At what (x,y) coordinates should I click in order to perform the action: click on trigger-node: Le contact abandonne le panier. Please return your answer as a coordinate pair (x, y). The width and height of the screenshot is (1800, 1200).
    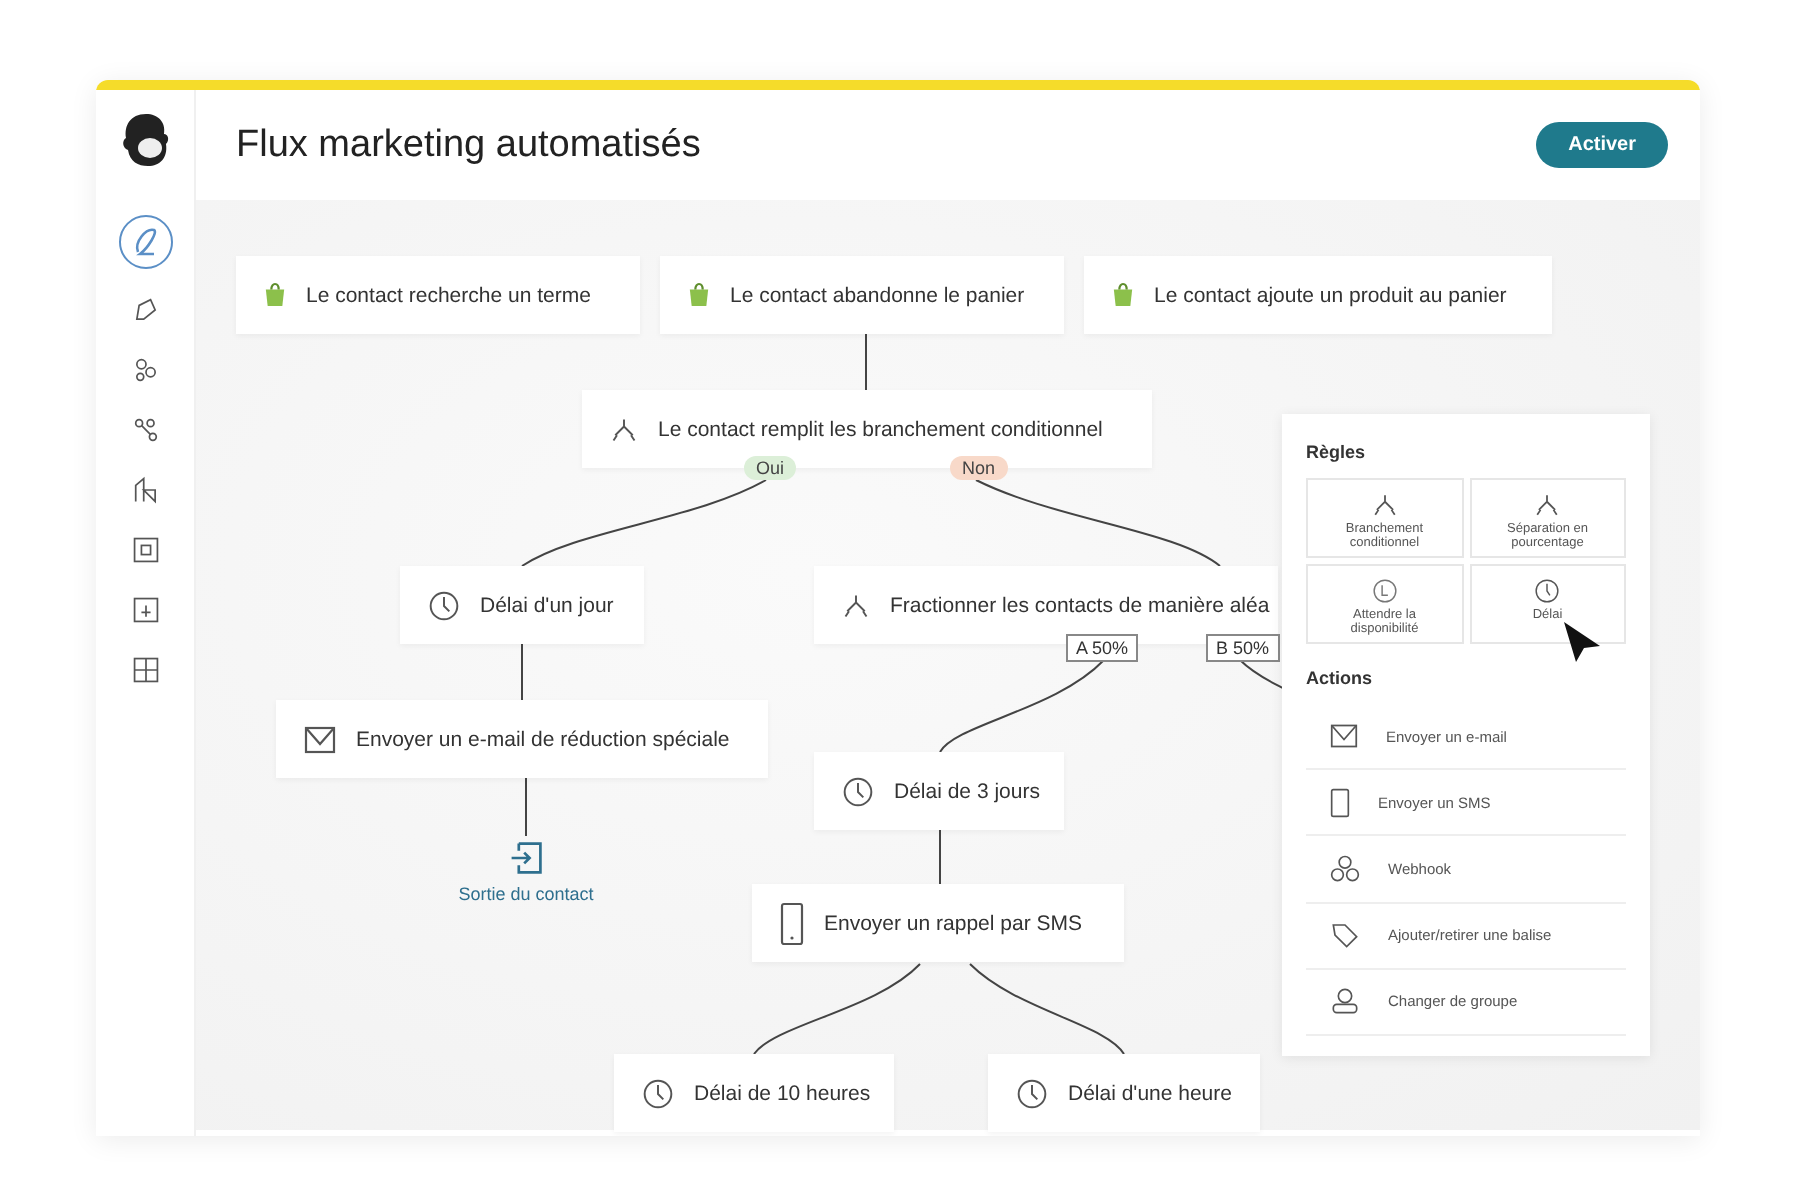
    Looking at the image, I should click on (862, 295).